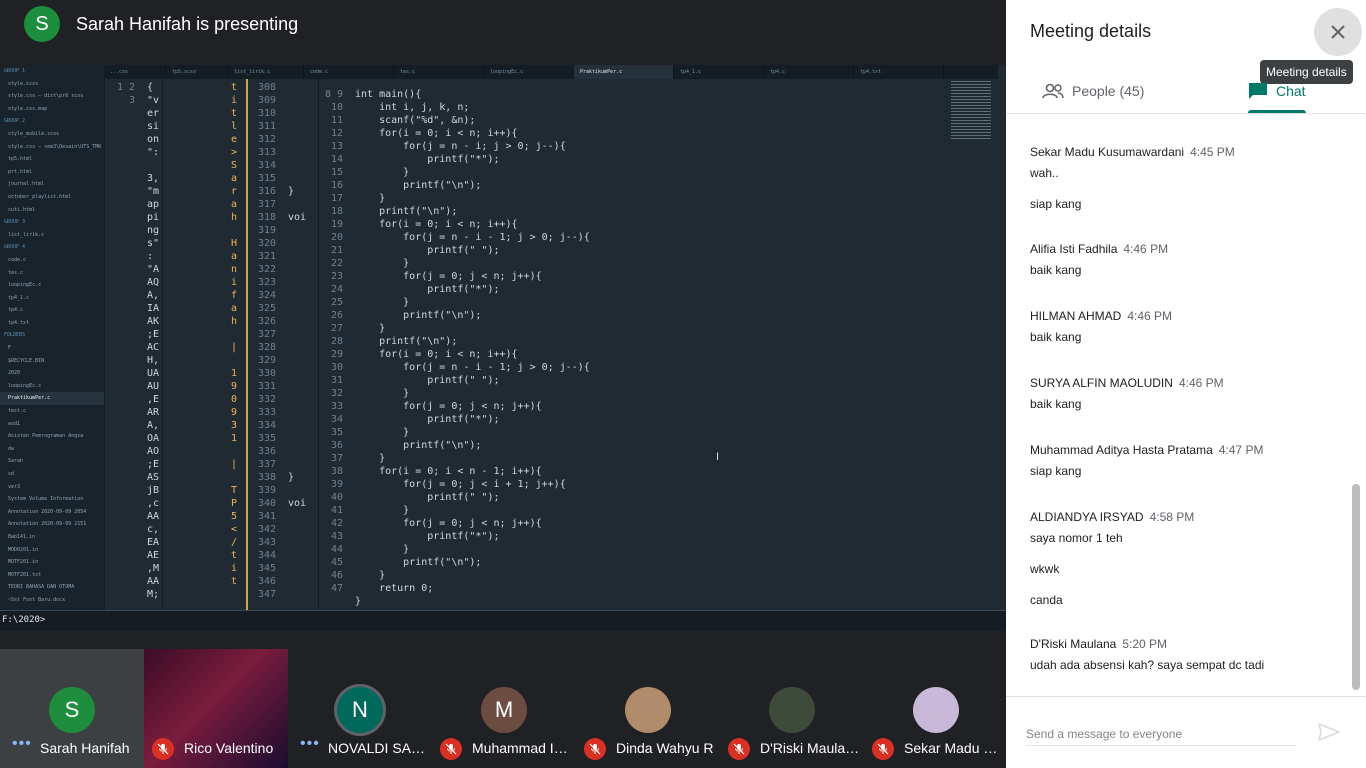  What do you see at coordinates (624, 72) in the screenshot?
I see `editor-tab: PraktikumPer.c` at bounding box center [624, 72].